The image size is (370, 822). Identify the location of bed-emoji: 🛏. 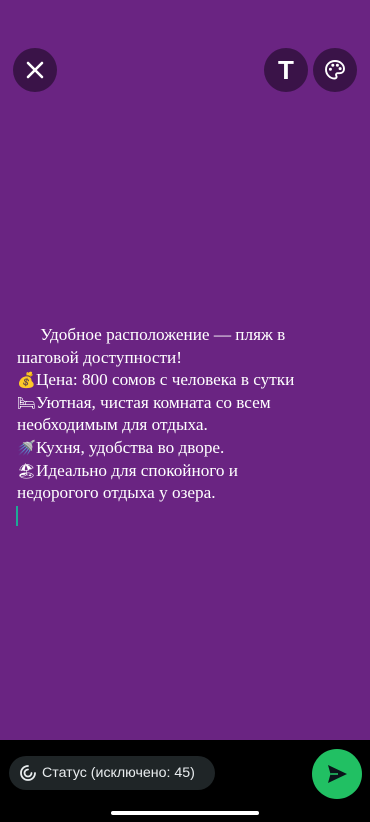
(27, 402).